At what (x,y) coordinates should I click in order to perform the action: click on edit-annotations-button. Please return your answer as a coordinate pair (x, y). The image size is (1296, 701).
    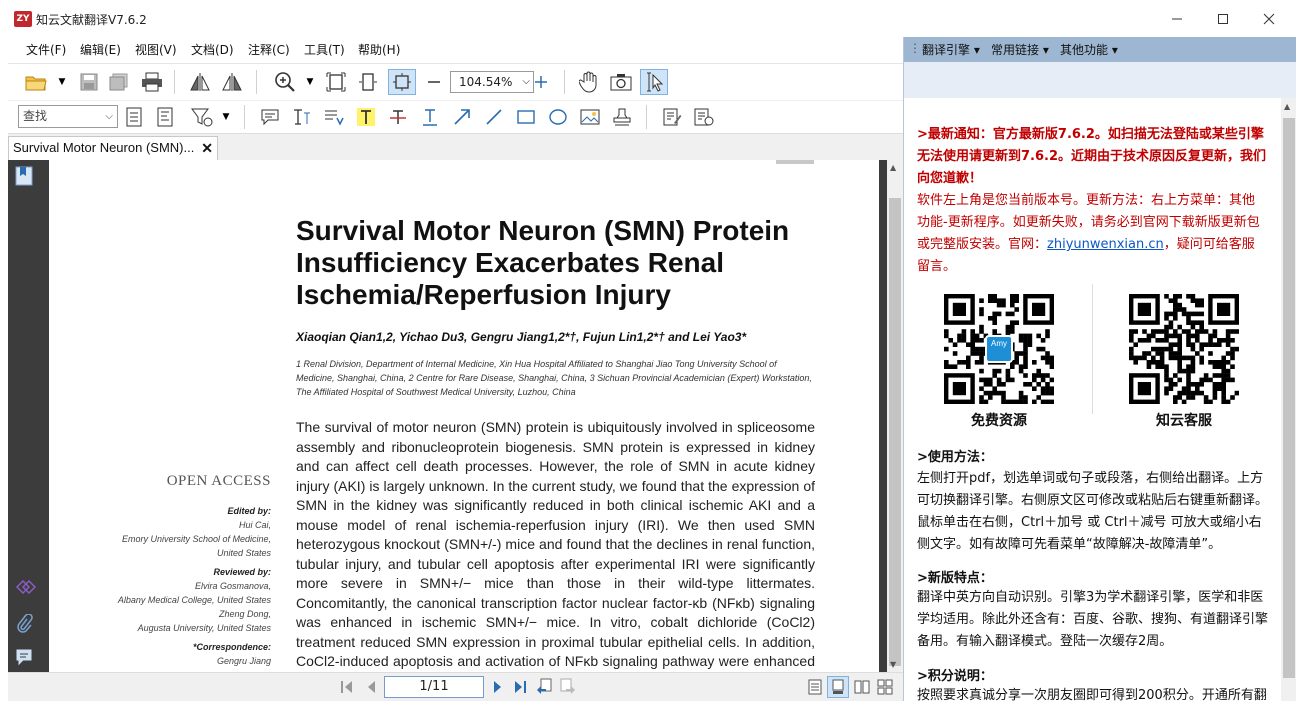
    Looking at the image, I should click on (672, 117).